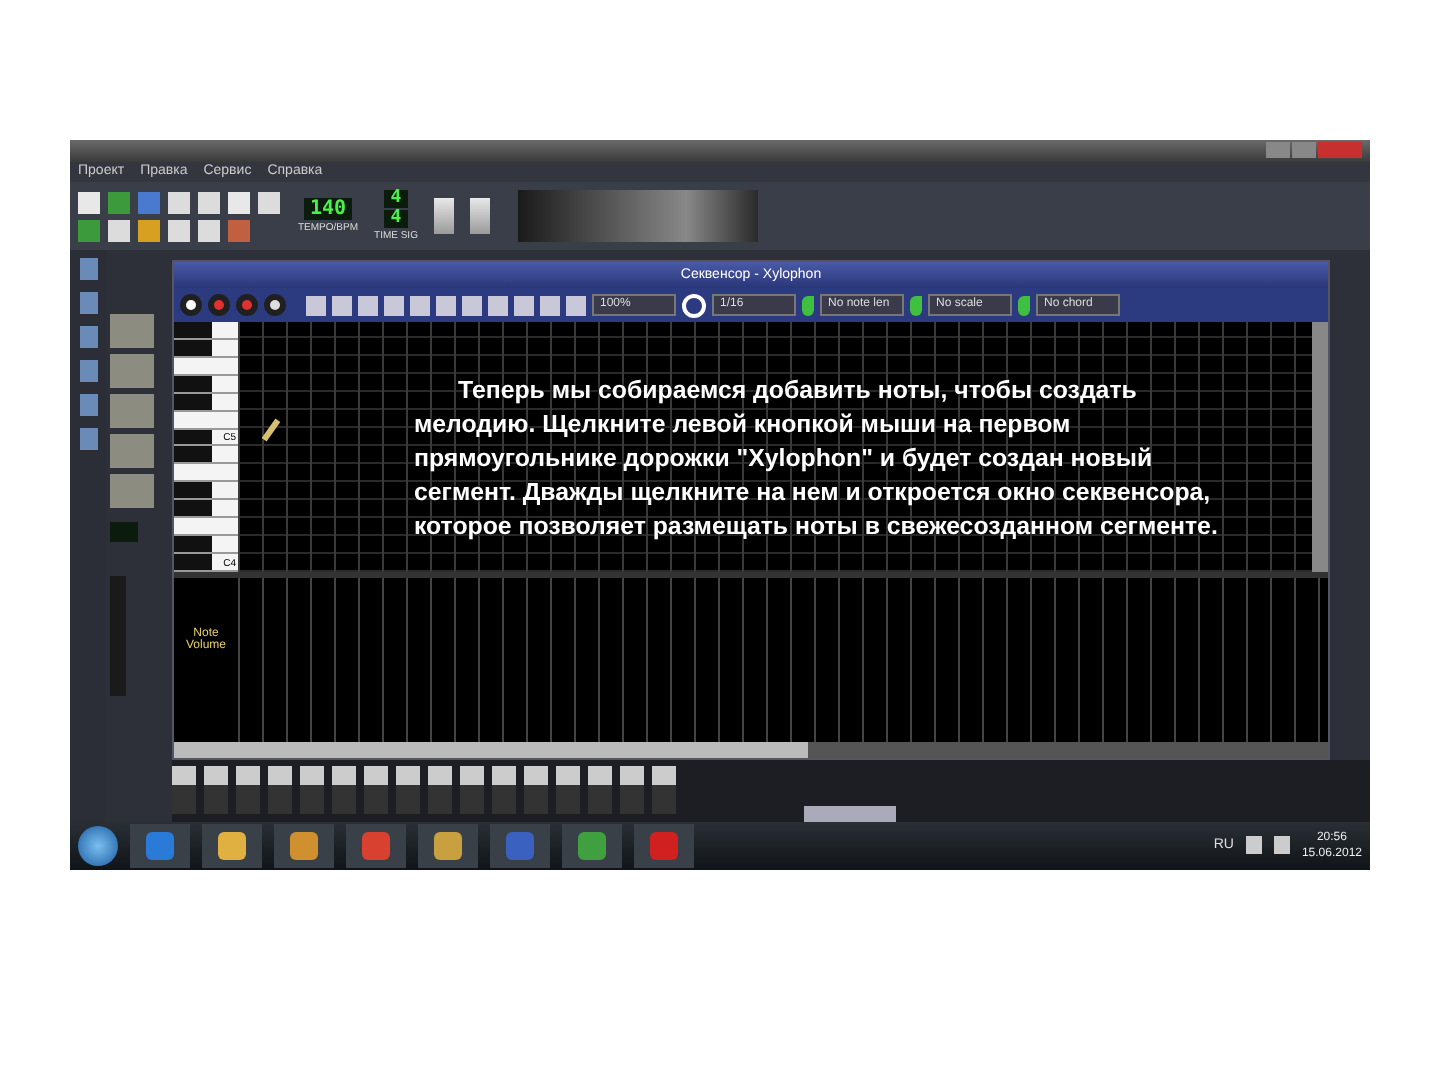 This screenshot has height=1080, width=1440. What do you see at coordinates (1253, 845) in the screenshot?
I see `tray-icon` at bounding box center [1253, 845].